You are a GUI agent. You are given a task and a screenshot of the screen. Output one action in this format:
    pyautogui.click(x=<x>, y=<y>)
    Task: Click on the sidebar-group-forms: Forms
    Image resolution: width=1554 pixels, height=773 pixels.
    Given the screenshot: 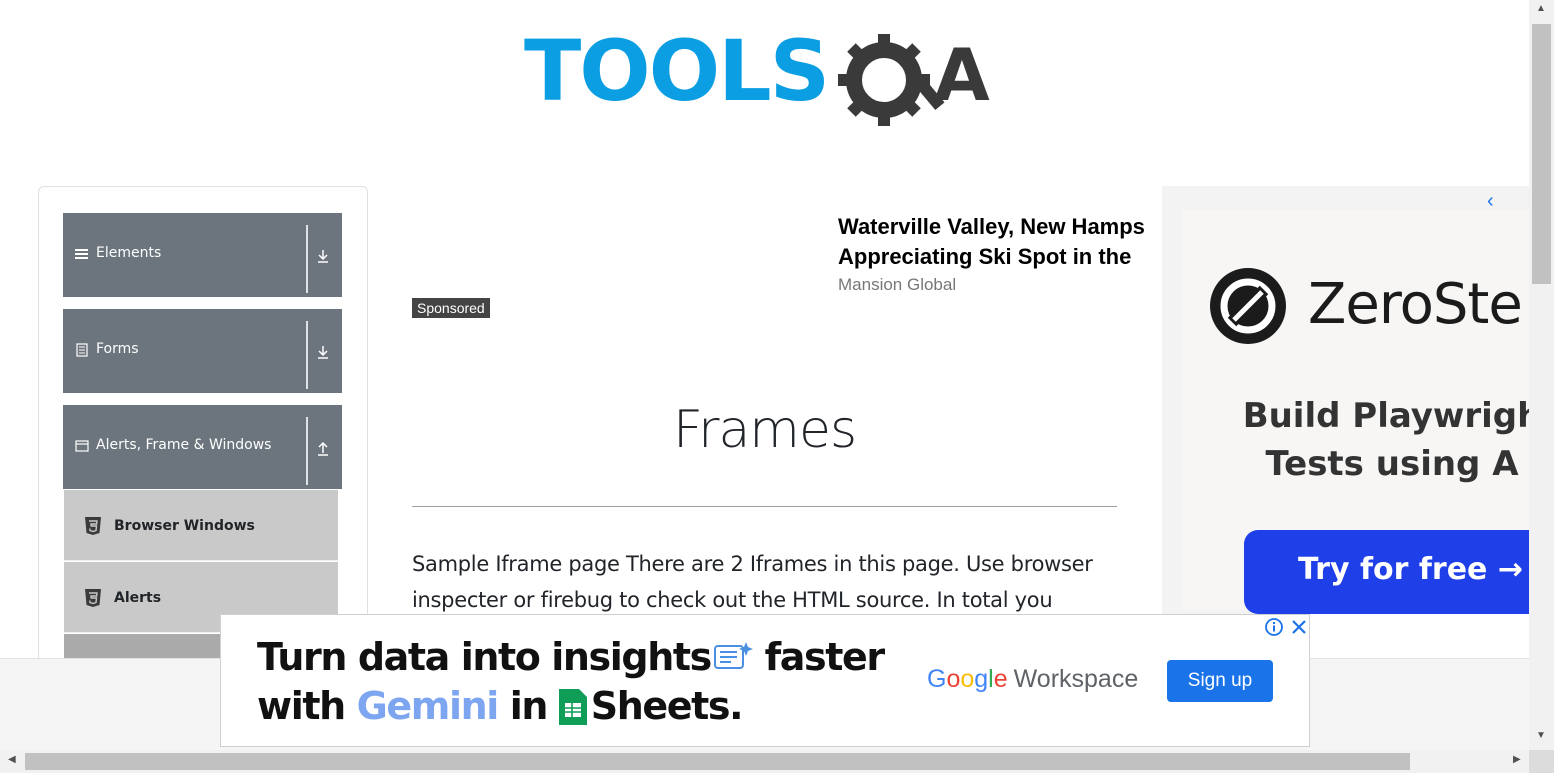 What is the action you would take?
    pyautogui.click(x=202, y=351)
    